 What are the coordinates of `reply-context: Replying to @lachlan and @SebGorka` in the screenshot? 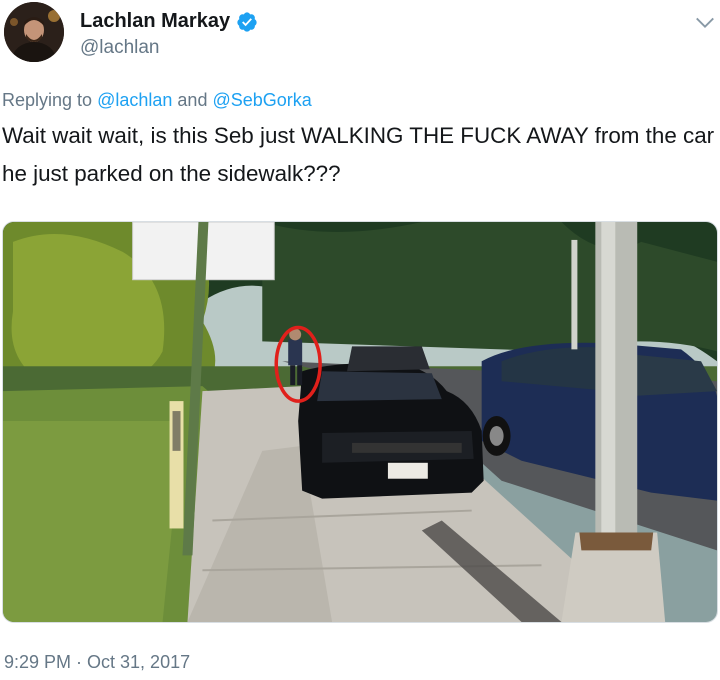 It's located at (157, 100).